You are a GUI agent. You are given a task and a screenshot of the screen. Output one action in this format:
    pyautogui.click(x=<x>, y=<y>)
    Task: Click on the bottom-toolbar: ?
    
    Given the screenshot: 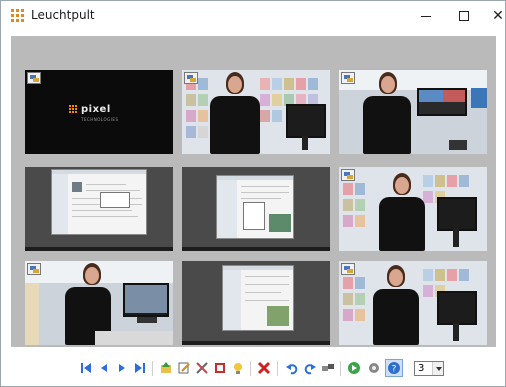 What is the action you would take?
    pyautogui.click(x=267, y=370)
    